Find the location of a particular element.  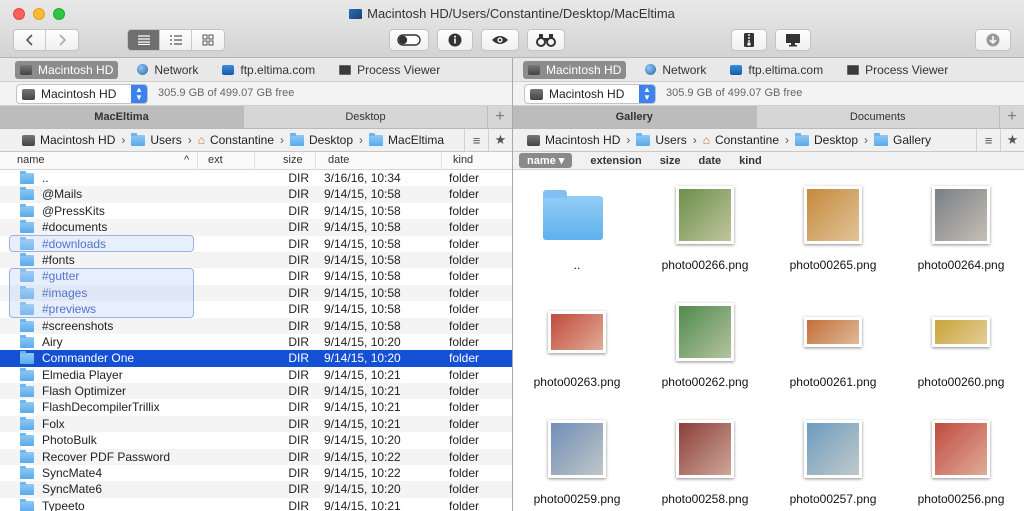

list-item: @Mails DIR 9/14/15, 10:58 folder is located at coordinates (256, 194).